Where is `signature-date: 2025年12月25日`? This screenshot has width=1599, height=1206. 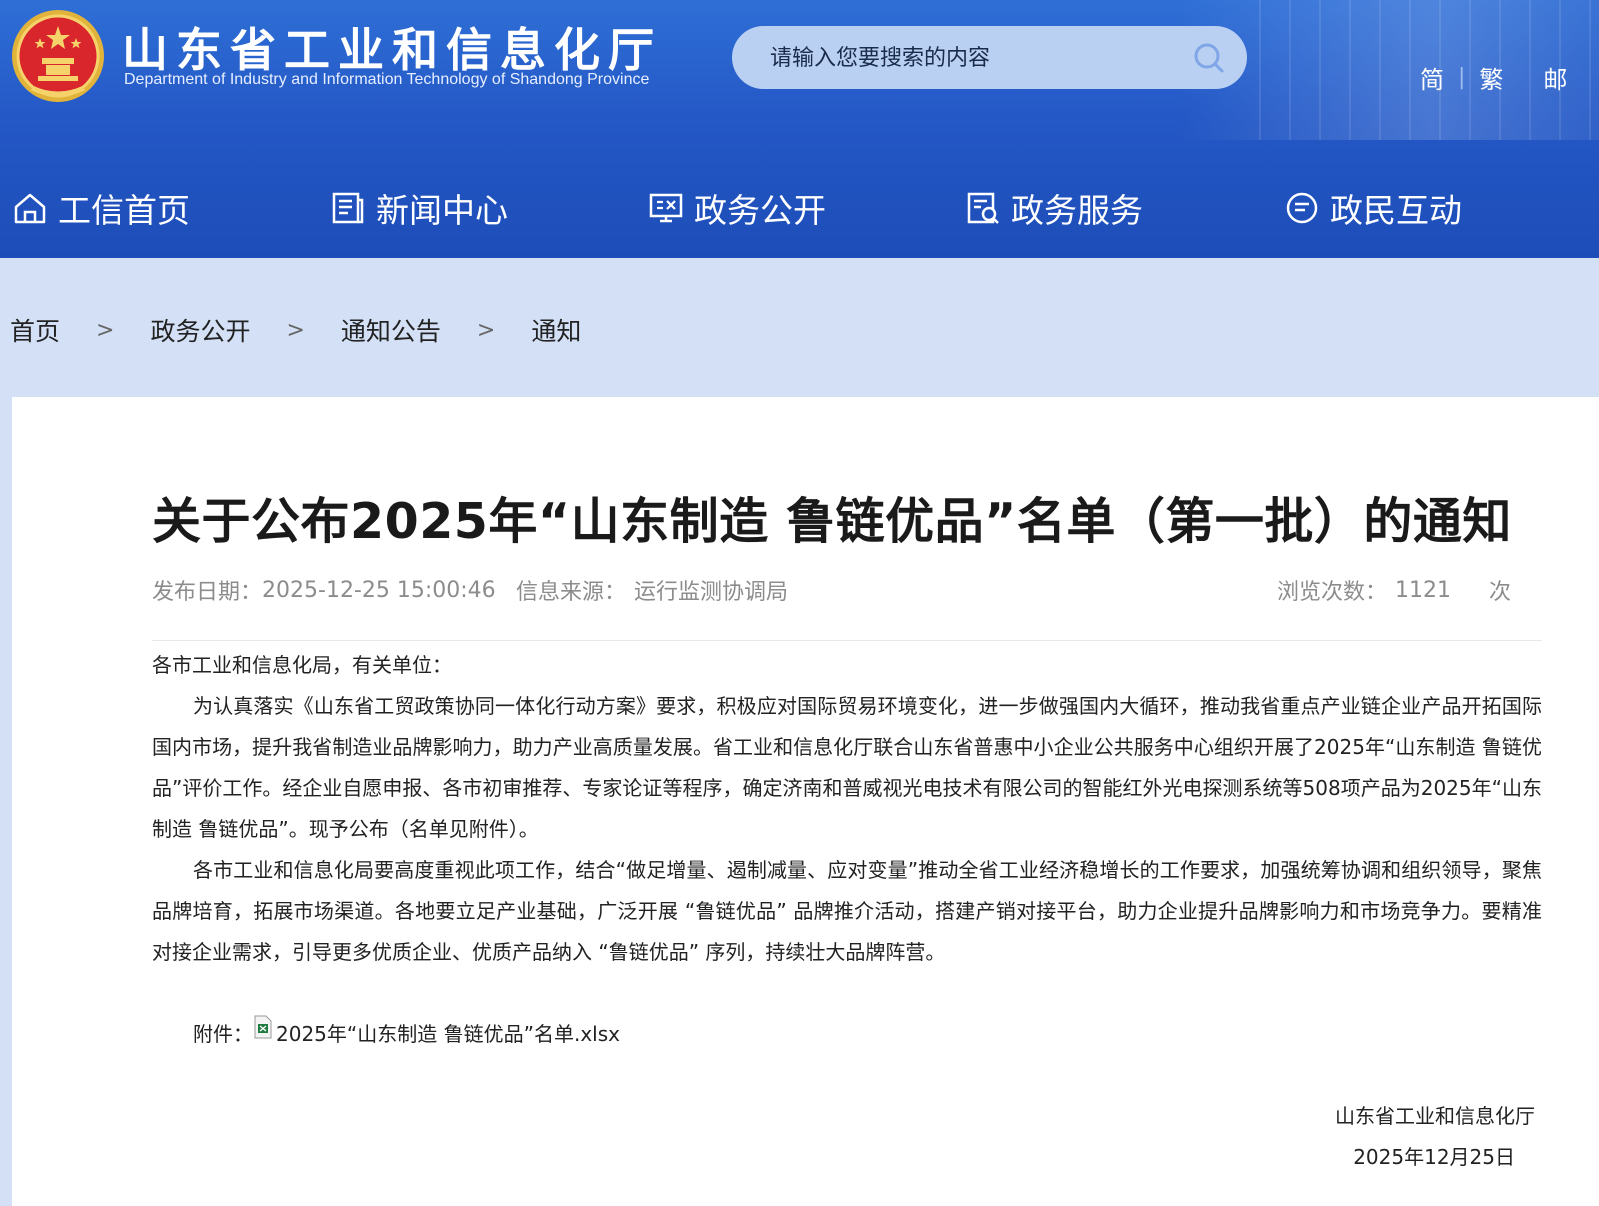
signature-date: 2025年12月25日 is located at coordinates (1434, 1157).